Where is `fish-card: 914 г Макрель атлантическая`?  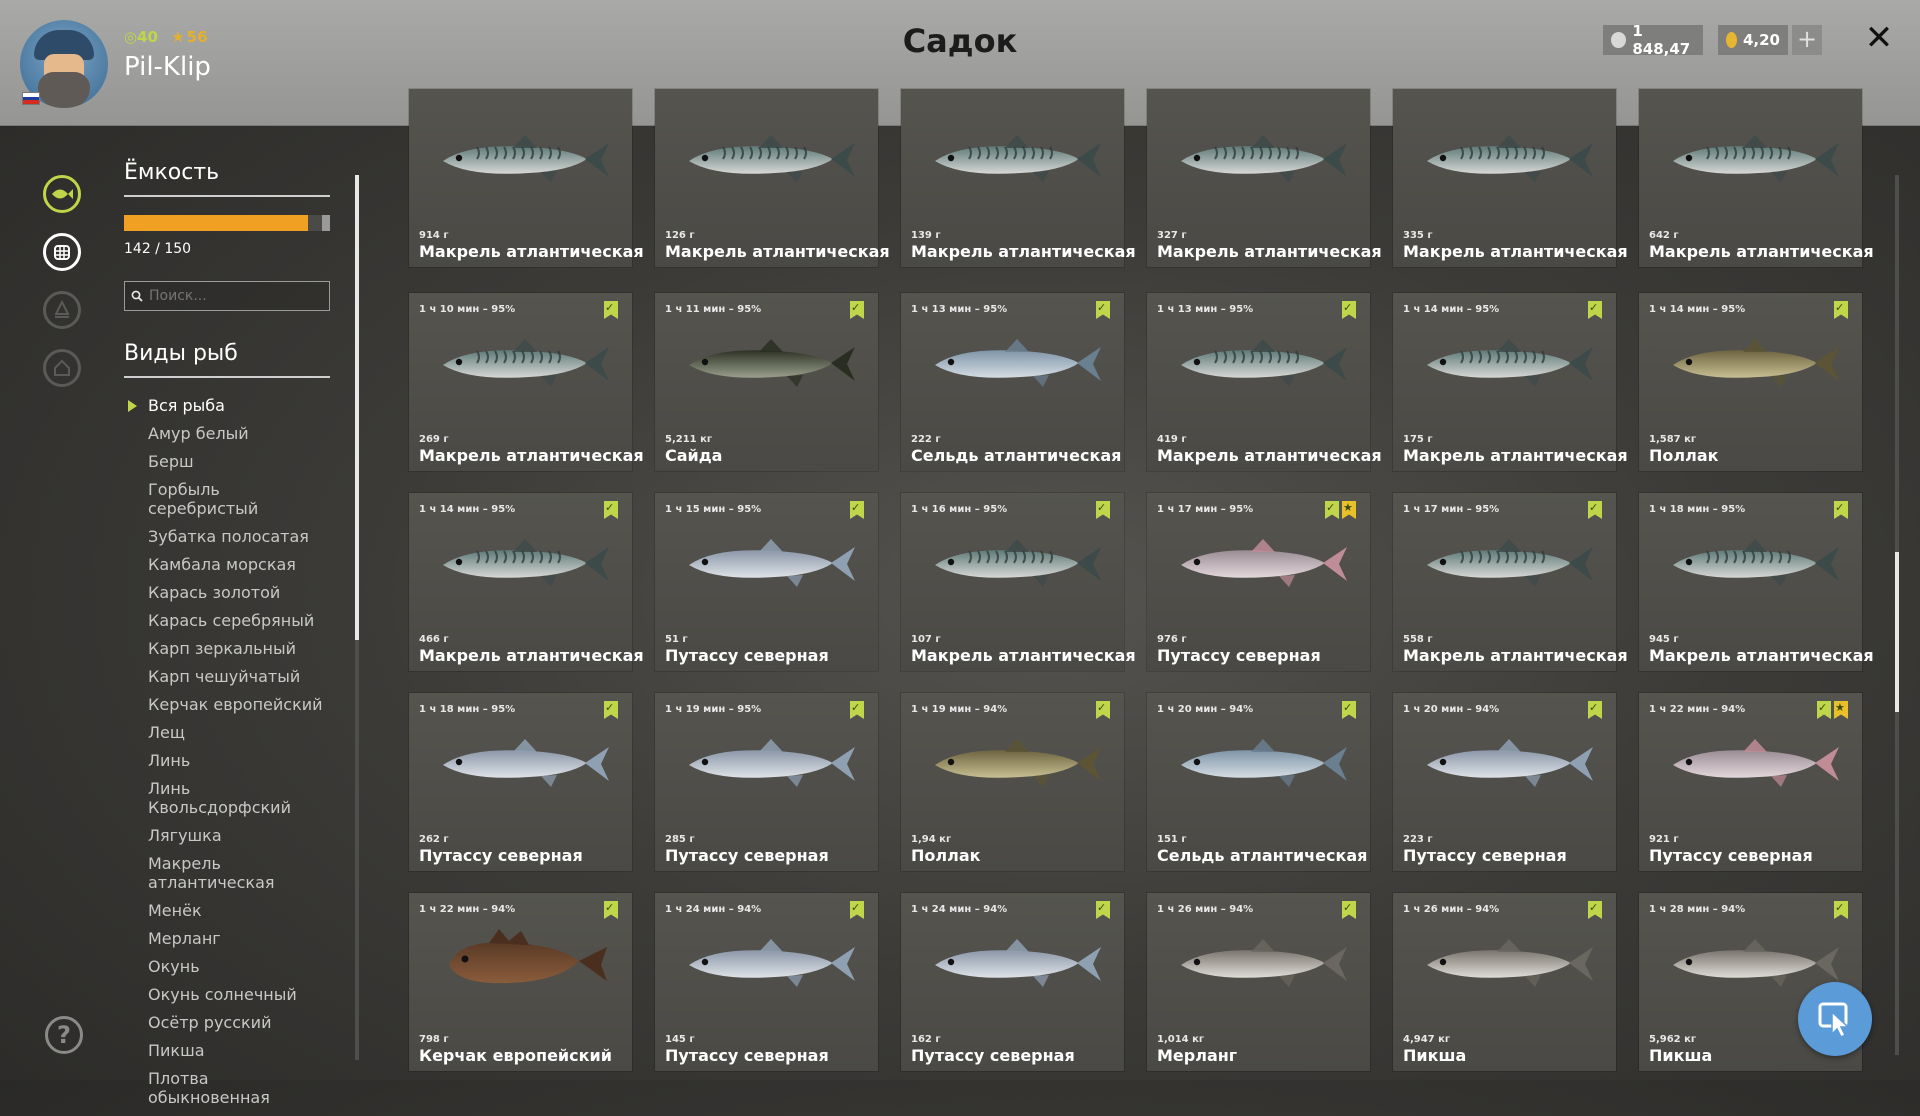
fish-card: 914 г Макрель атлантическая is located at coordinates (526, 178).